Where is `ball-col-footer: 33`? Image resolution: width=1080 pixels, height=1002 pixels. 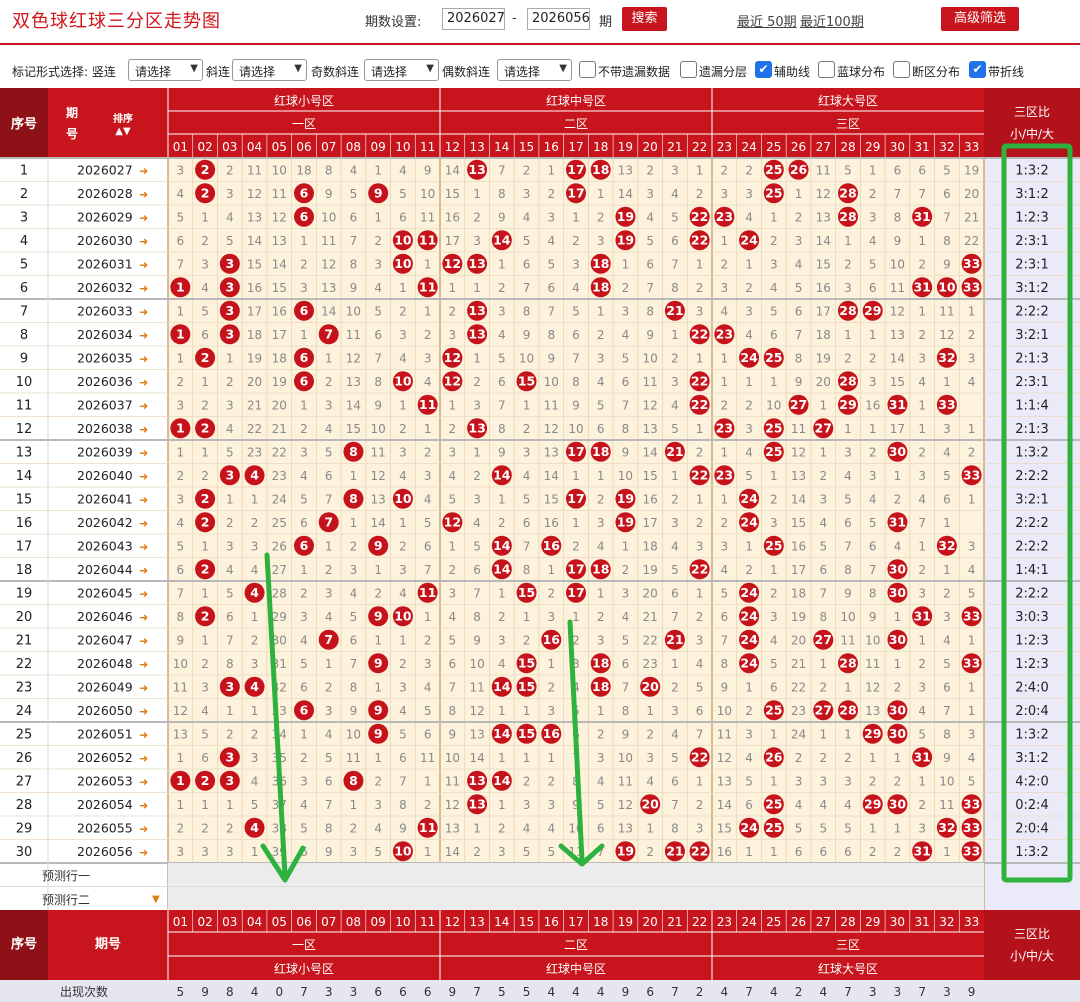
ball-col-footer: 33 is located at coordinates (971, 922).